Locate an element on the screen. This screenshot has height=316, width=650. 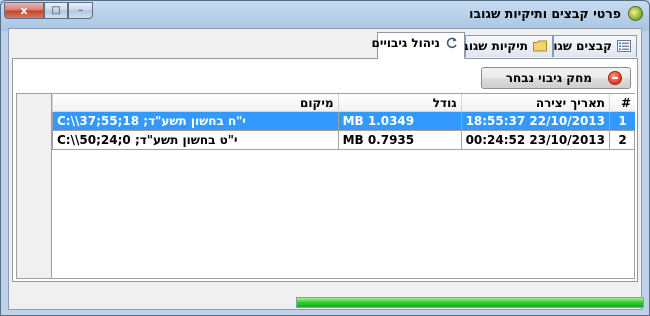
cell-date: 18:55:37 22/10/2013 is located at coordinates (535, 121).